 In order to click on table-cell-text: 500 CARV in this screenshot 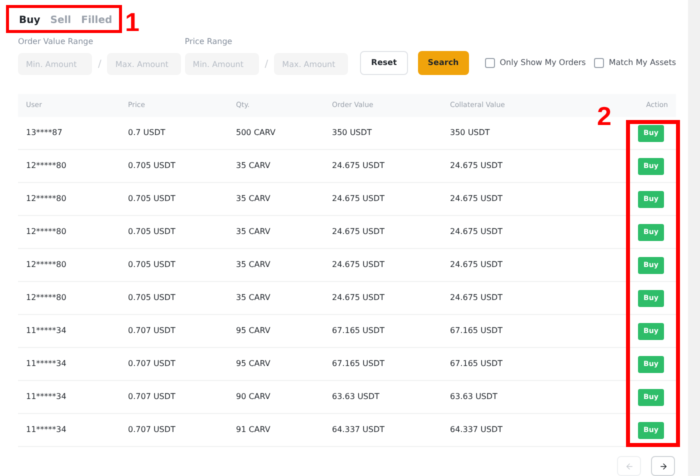, I will do `click(256, 133)`.